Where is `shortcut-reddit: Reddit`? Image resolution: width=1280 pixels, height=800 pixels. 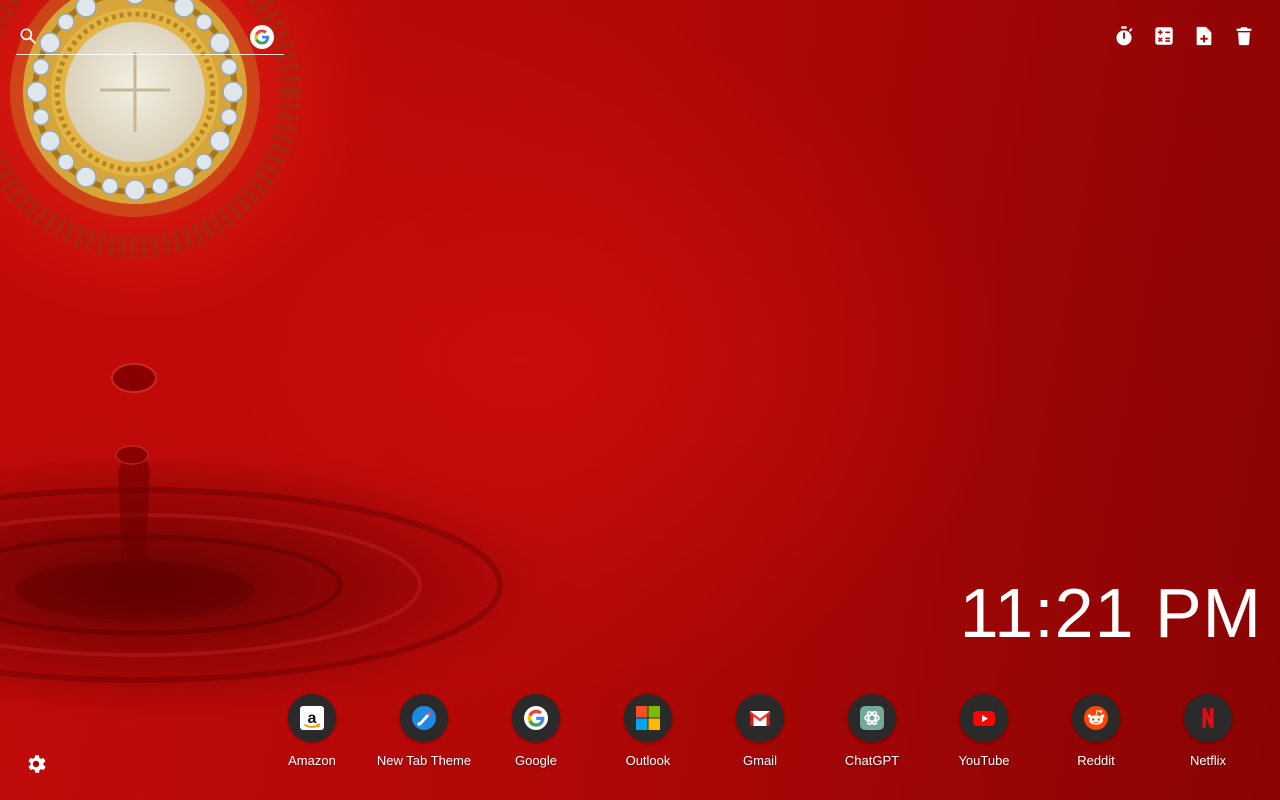 shortcut-reddit: Reddit is located at coordinates (1096, 734).